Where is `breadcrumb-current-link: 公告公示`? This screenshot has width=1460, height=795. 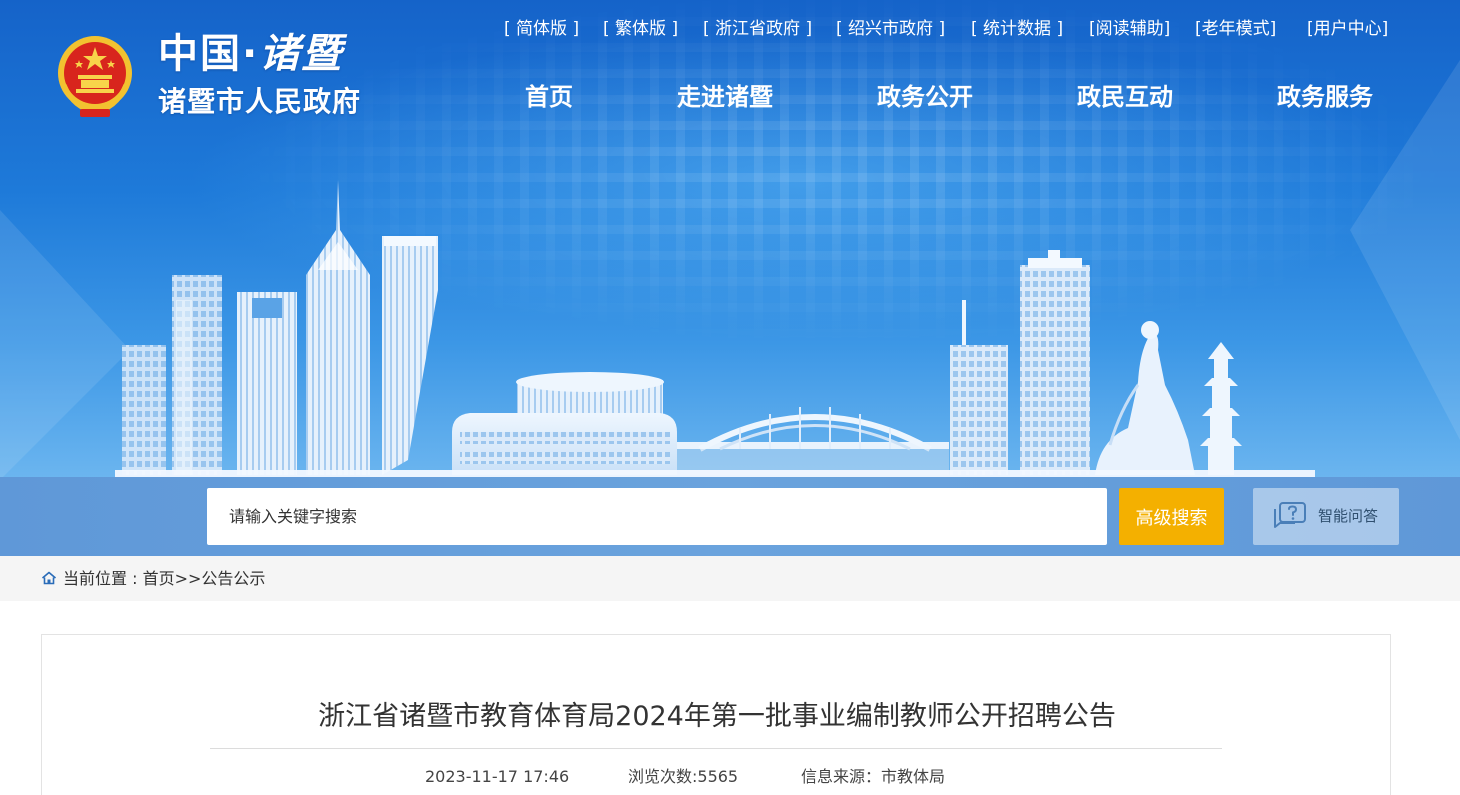 breadcrumb-current-link: 公告公示 is located at coordinates (233, 578).